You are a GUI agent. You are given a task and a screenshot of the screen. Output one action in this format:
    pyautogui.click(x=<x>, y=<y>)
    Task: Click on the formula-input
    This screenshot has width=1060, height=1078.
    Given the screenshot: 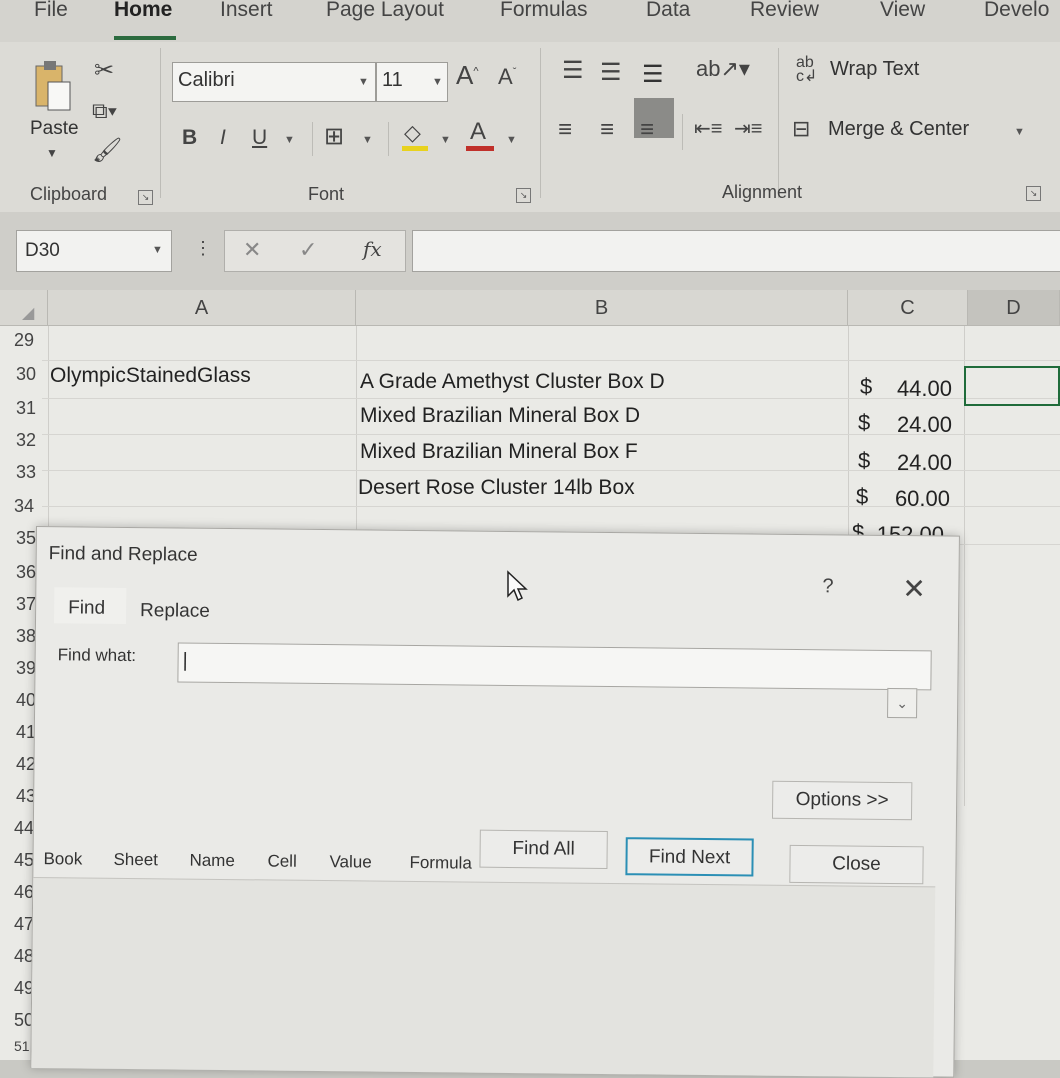 What is the action you would take?
    pyautogui.click(x=736, y=251)
    